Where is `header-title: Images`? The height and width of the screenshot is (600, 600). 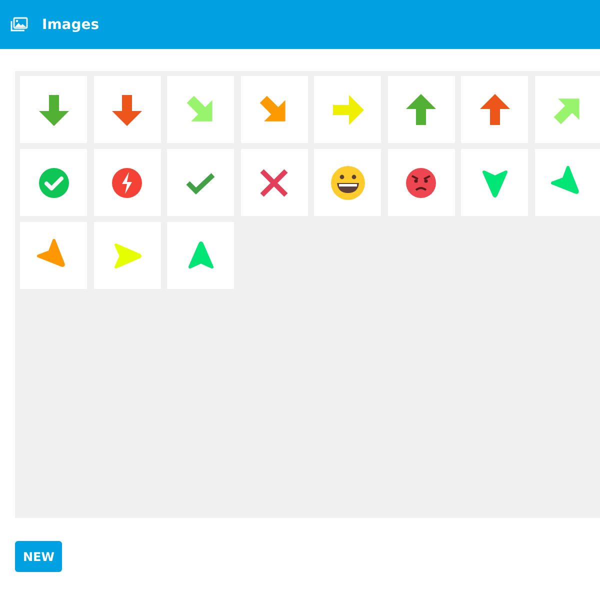 header-title: Images is located at coordinates (71, 24).